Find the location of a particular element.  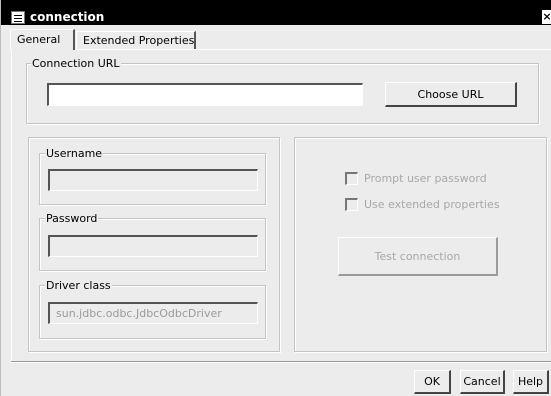

username-legend: Username is located at coordinates (74, 153).